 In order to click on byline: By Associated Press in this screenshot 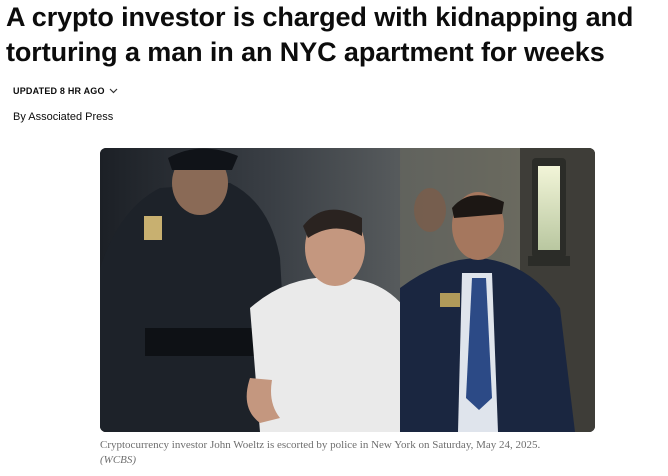, I will do `click(63, 117)`.